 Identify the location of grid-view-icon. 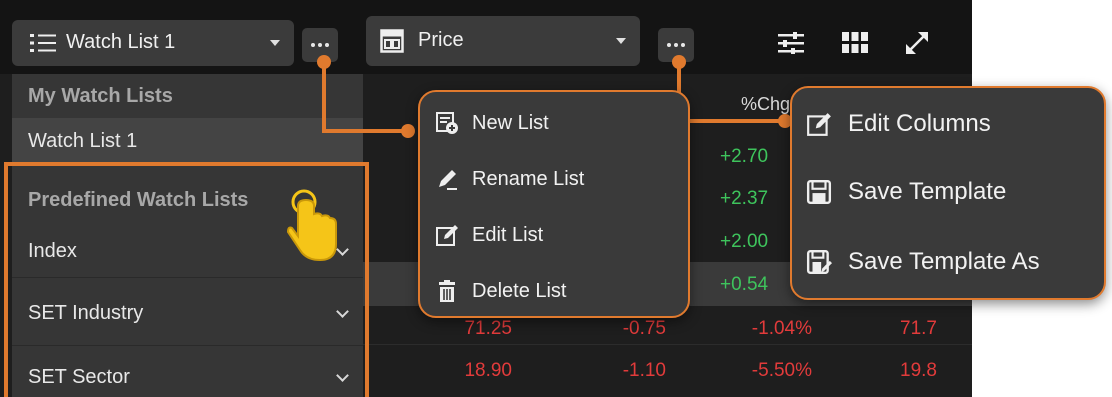
(855, 43).